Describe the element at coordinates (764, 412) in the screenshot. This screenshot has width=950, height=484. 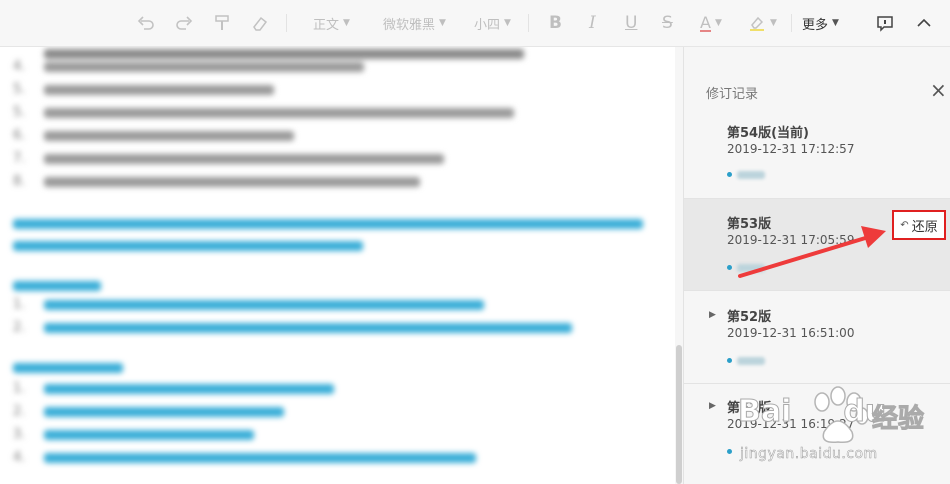
I see `watermark-brand: Bai` at that location.